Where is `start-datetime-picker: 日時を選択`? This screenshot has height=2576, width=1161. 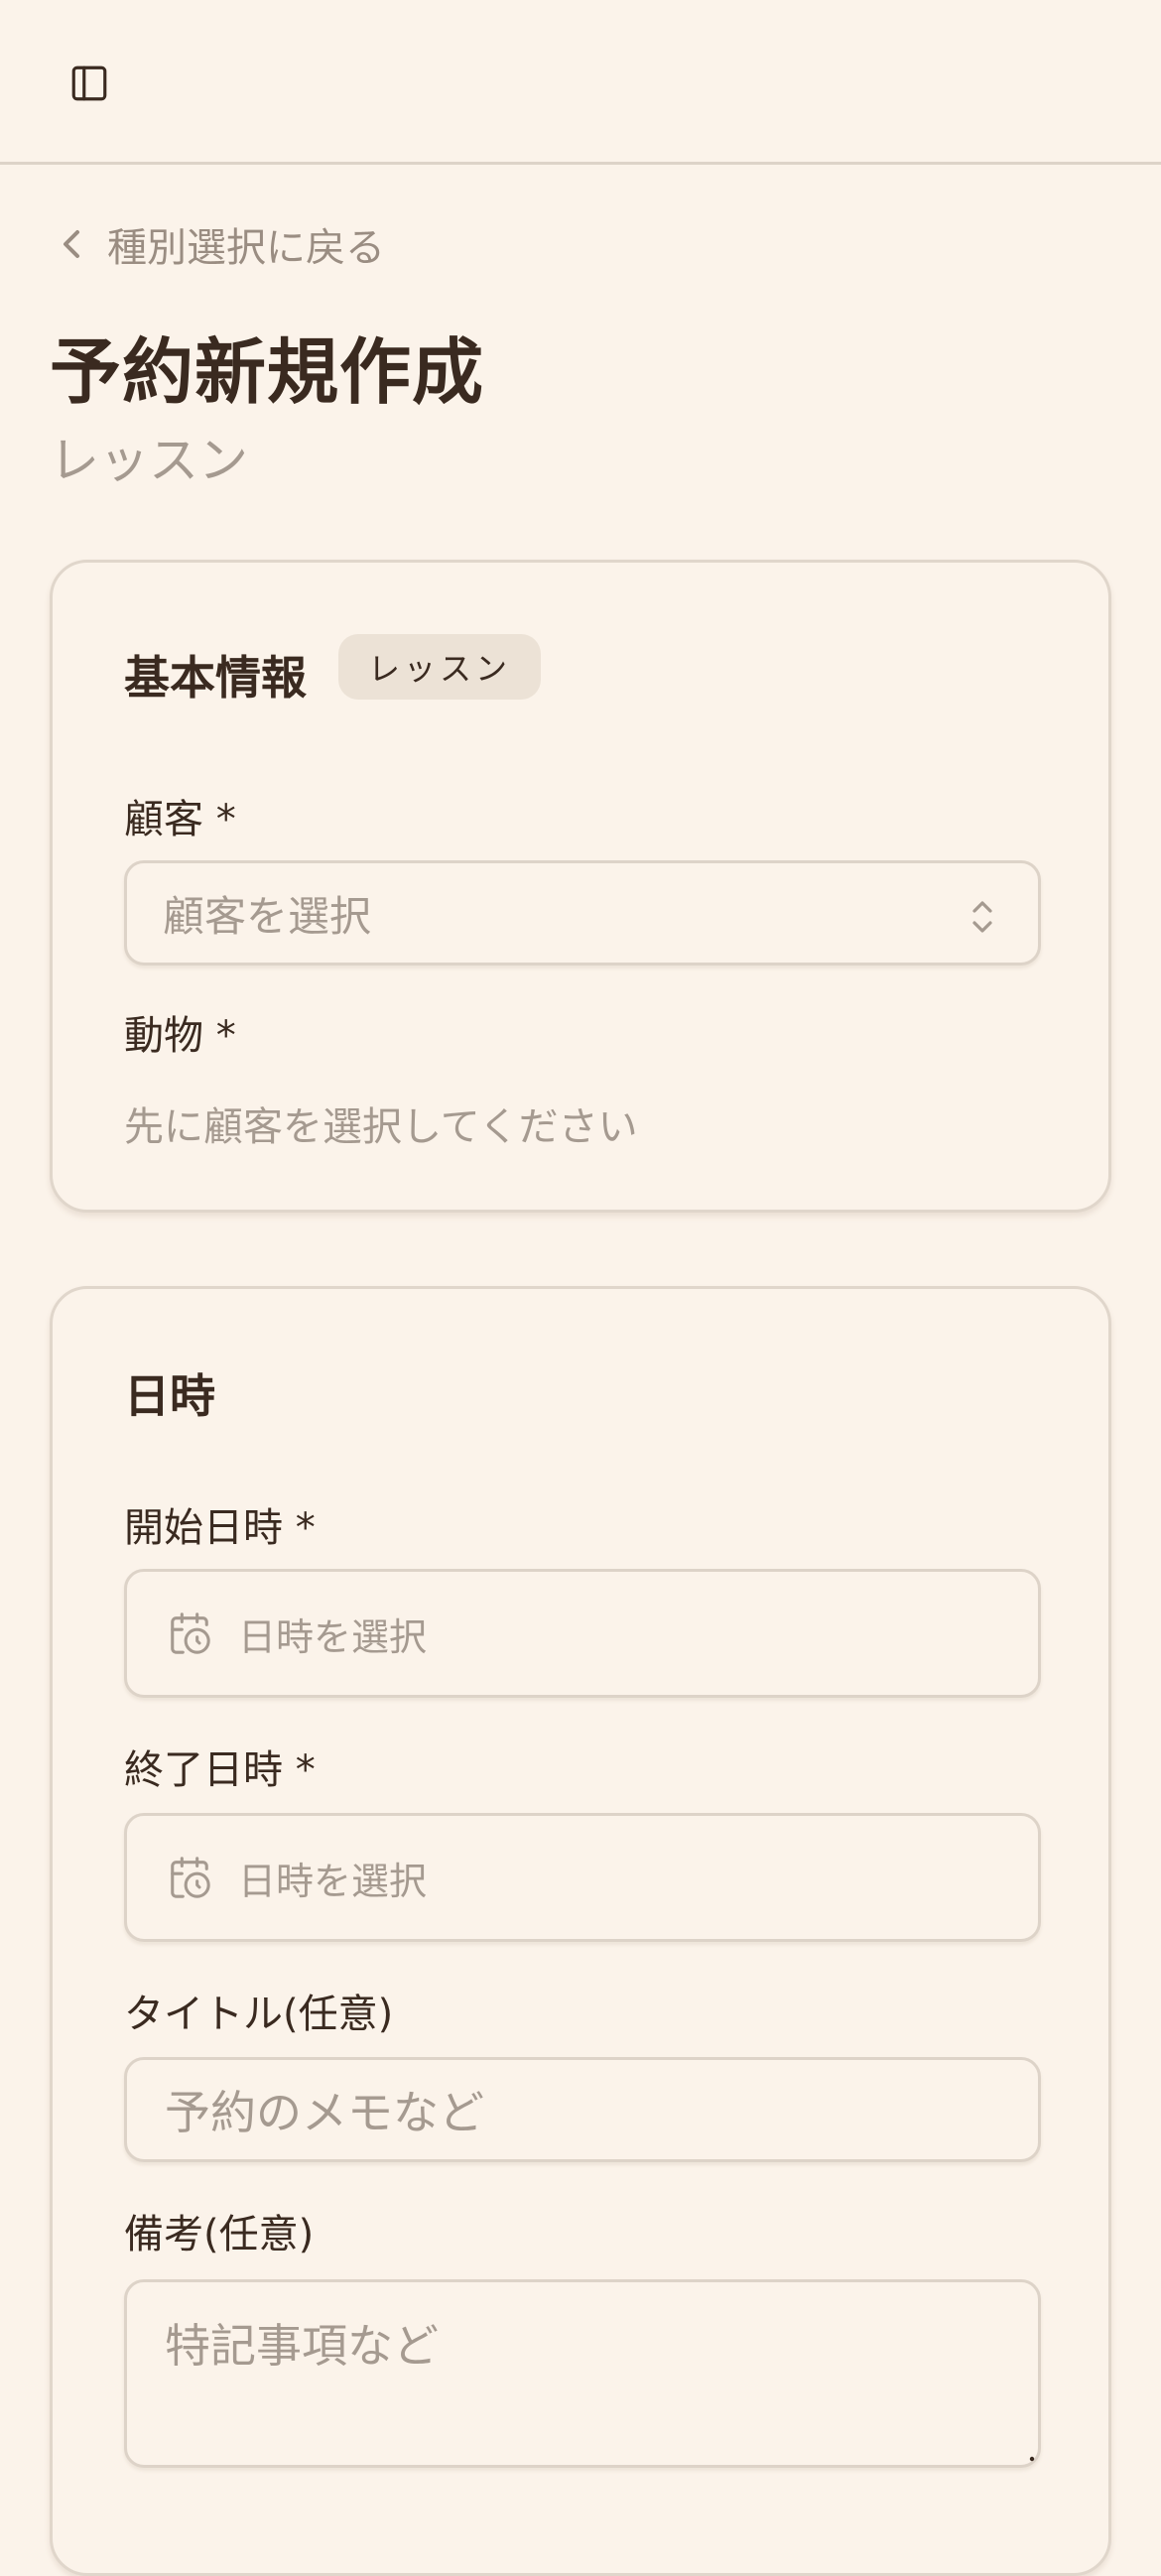 start-datetime-picker: 日時を選択 is located at coordinates (582, 1634).